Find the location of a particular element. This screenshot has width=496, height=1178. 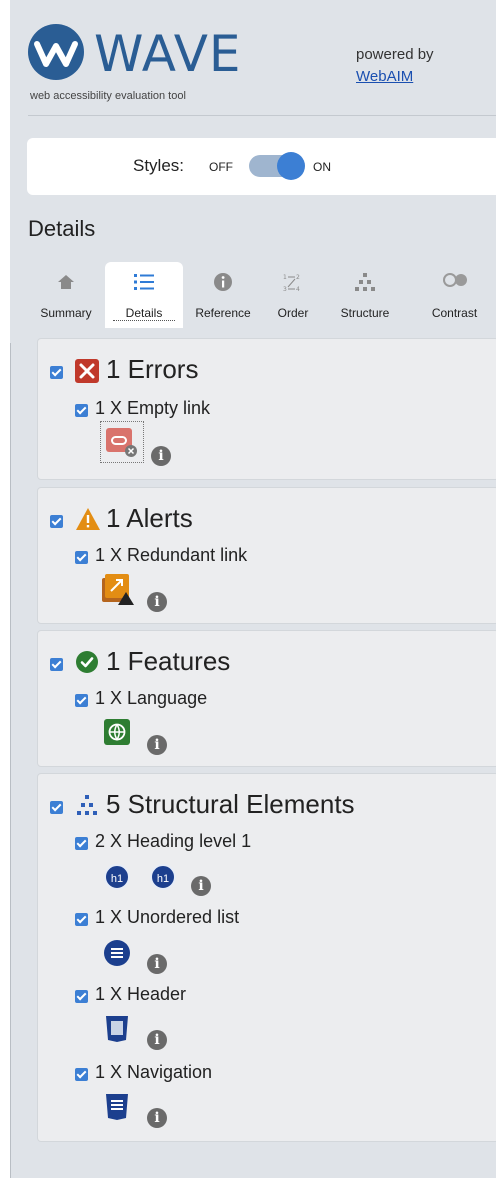

svg-text: 3 is located at coordinates (285, 289).